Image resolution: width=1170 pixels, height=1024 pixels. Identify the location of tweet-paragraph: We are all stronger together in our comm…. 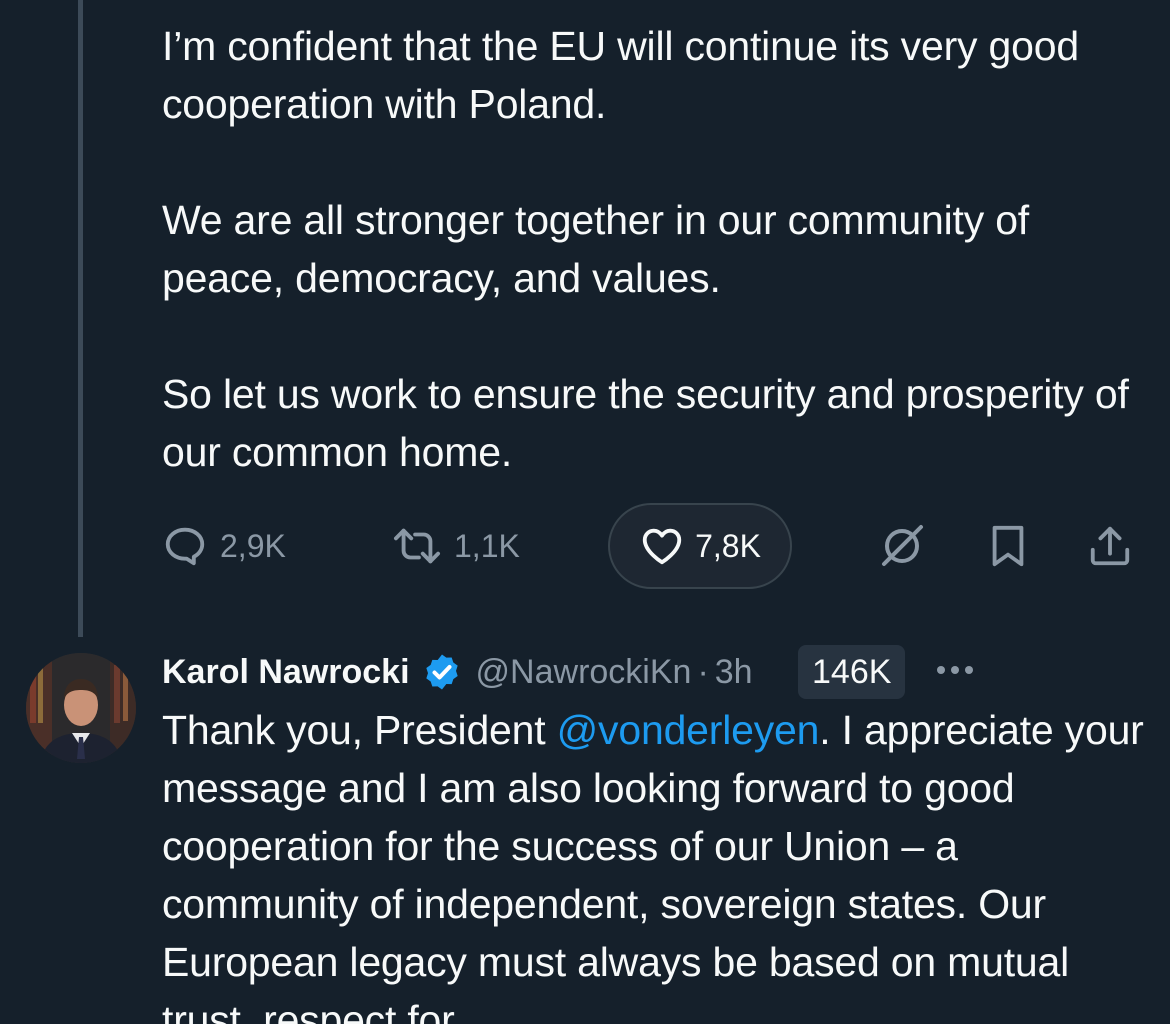
(595, 249).